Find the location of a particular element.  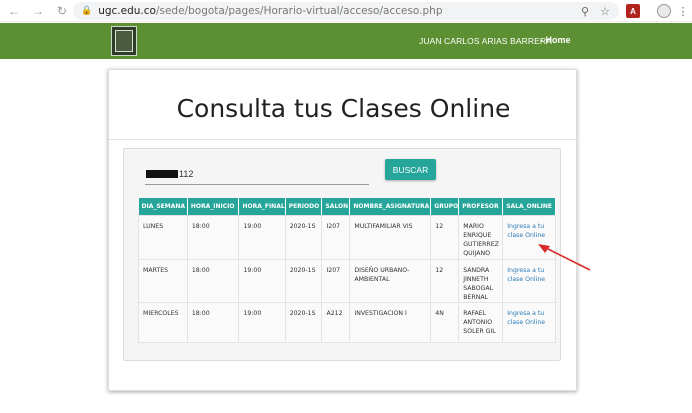

menu-icon: ⋮ is located at coordinates (683, 11).